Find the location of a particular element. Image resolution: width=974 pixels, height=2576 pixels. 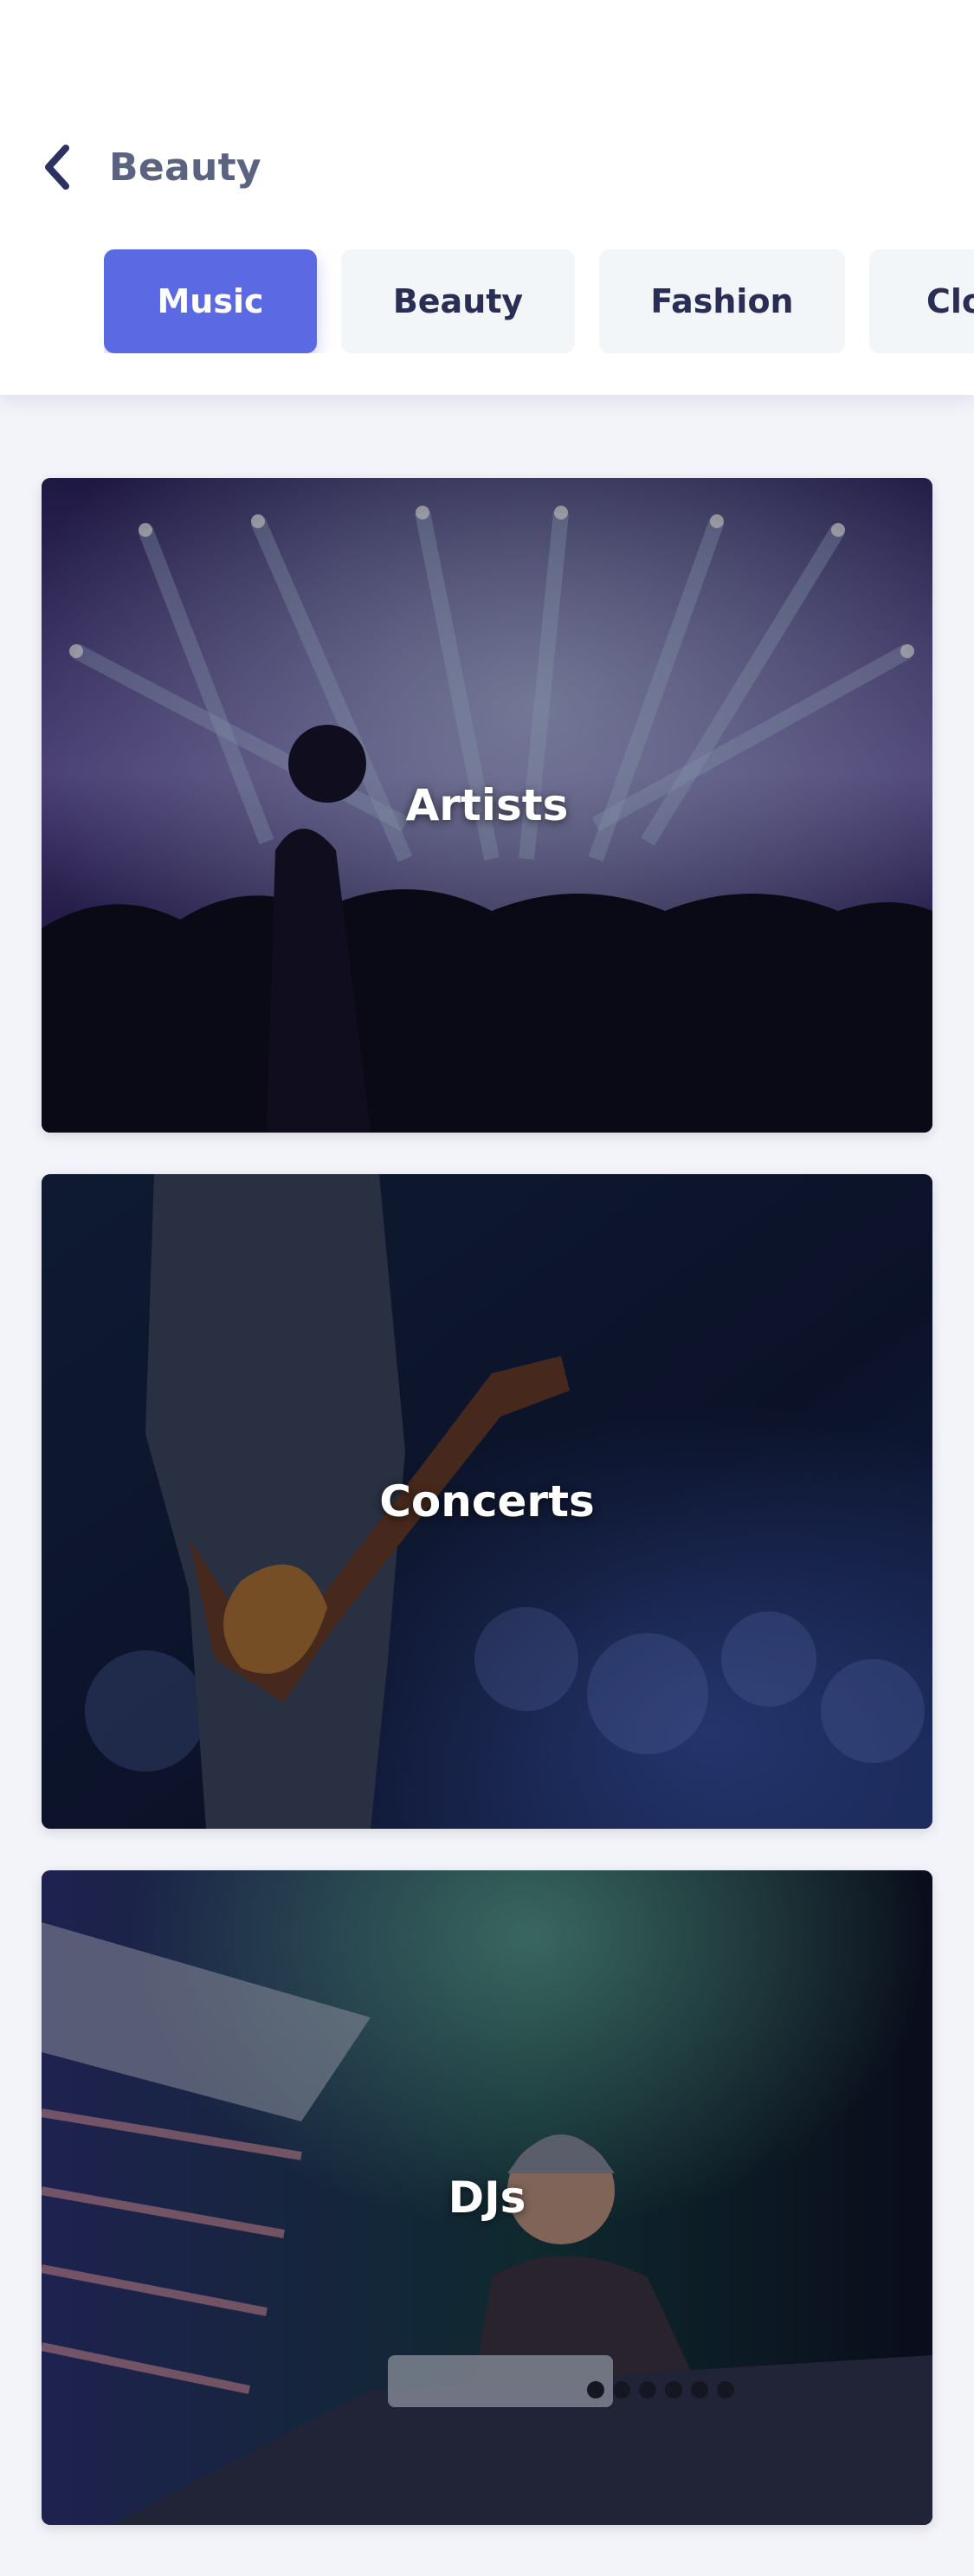

tab-fashion: Fashion is located at coordinates (722, 301).